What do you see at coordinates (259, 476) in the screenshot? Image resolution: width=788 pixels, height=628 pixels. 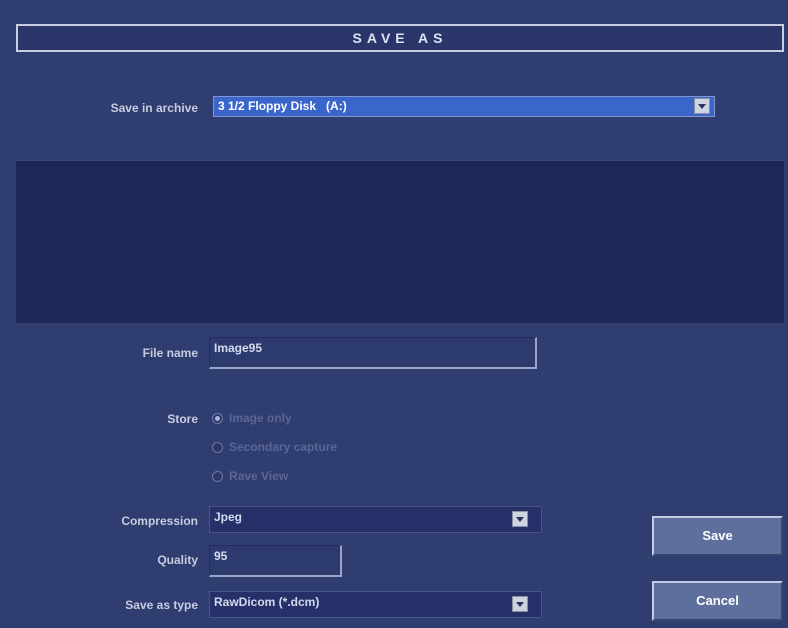 I see `store-option-label: Rave View` at bounding box center [259, 476].